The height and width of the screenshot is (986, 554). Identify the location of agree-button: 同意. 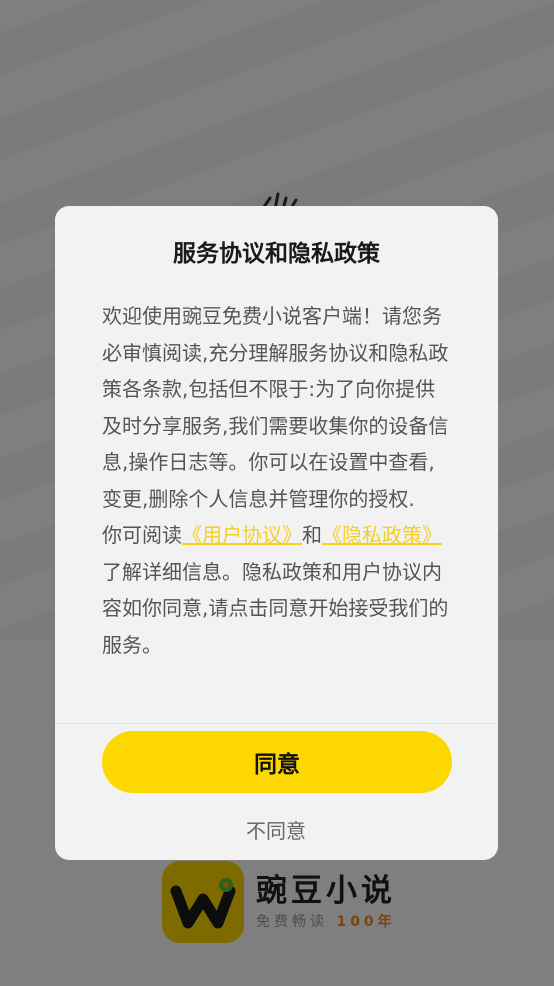
(277, 762).